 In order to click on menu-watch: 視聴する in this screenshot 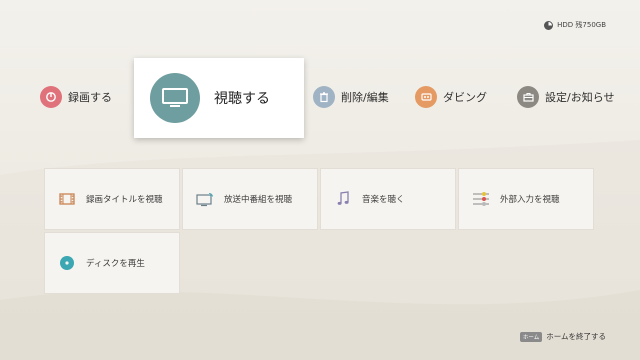, I will do `click(219, 98)`.